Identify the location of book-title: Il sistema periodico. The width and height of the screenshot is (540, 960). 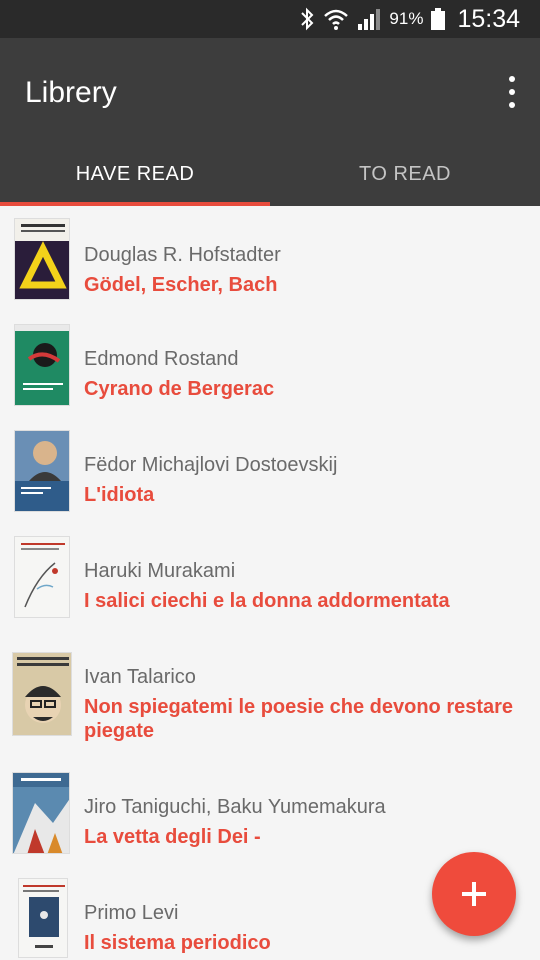
(177, 943).